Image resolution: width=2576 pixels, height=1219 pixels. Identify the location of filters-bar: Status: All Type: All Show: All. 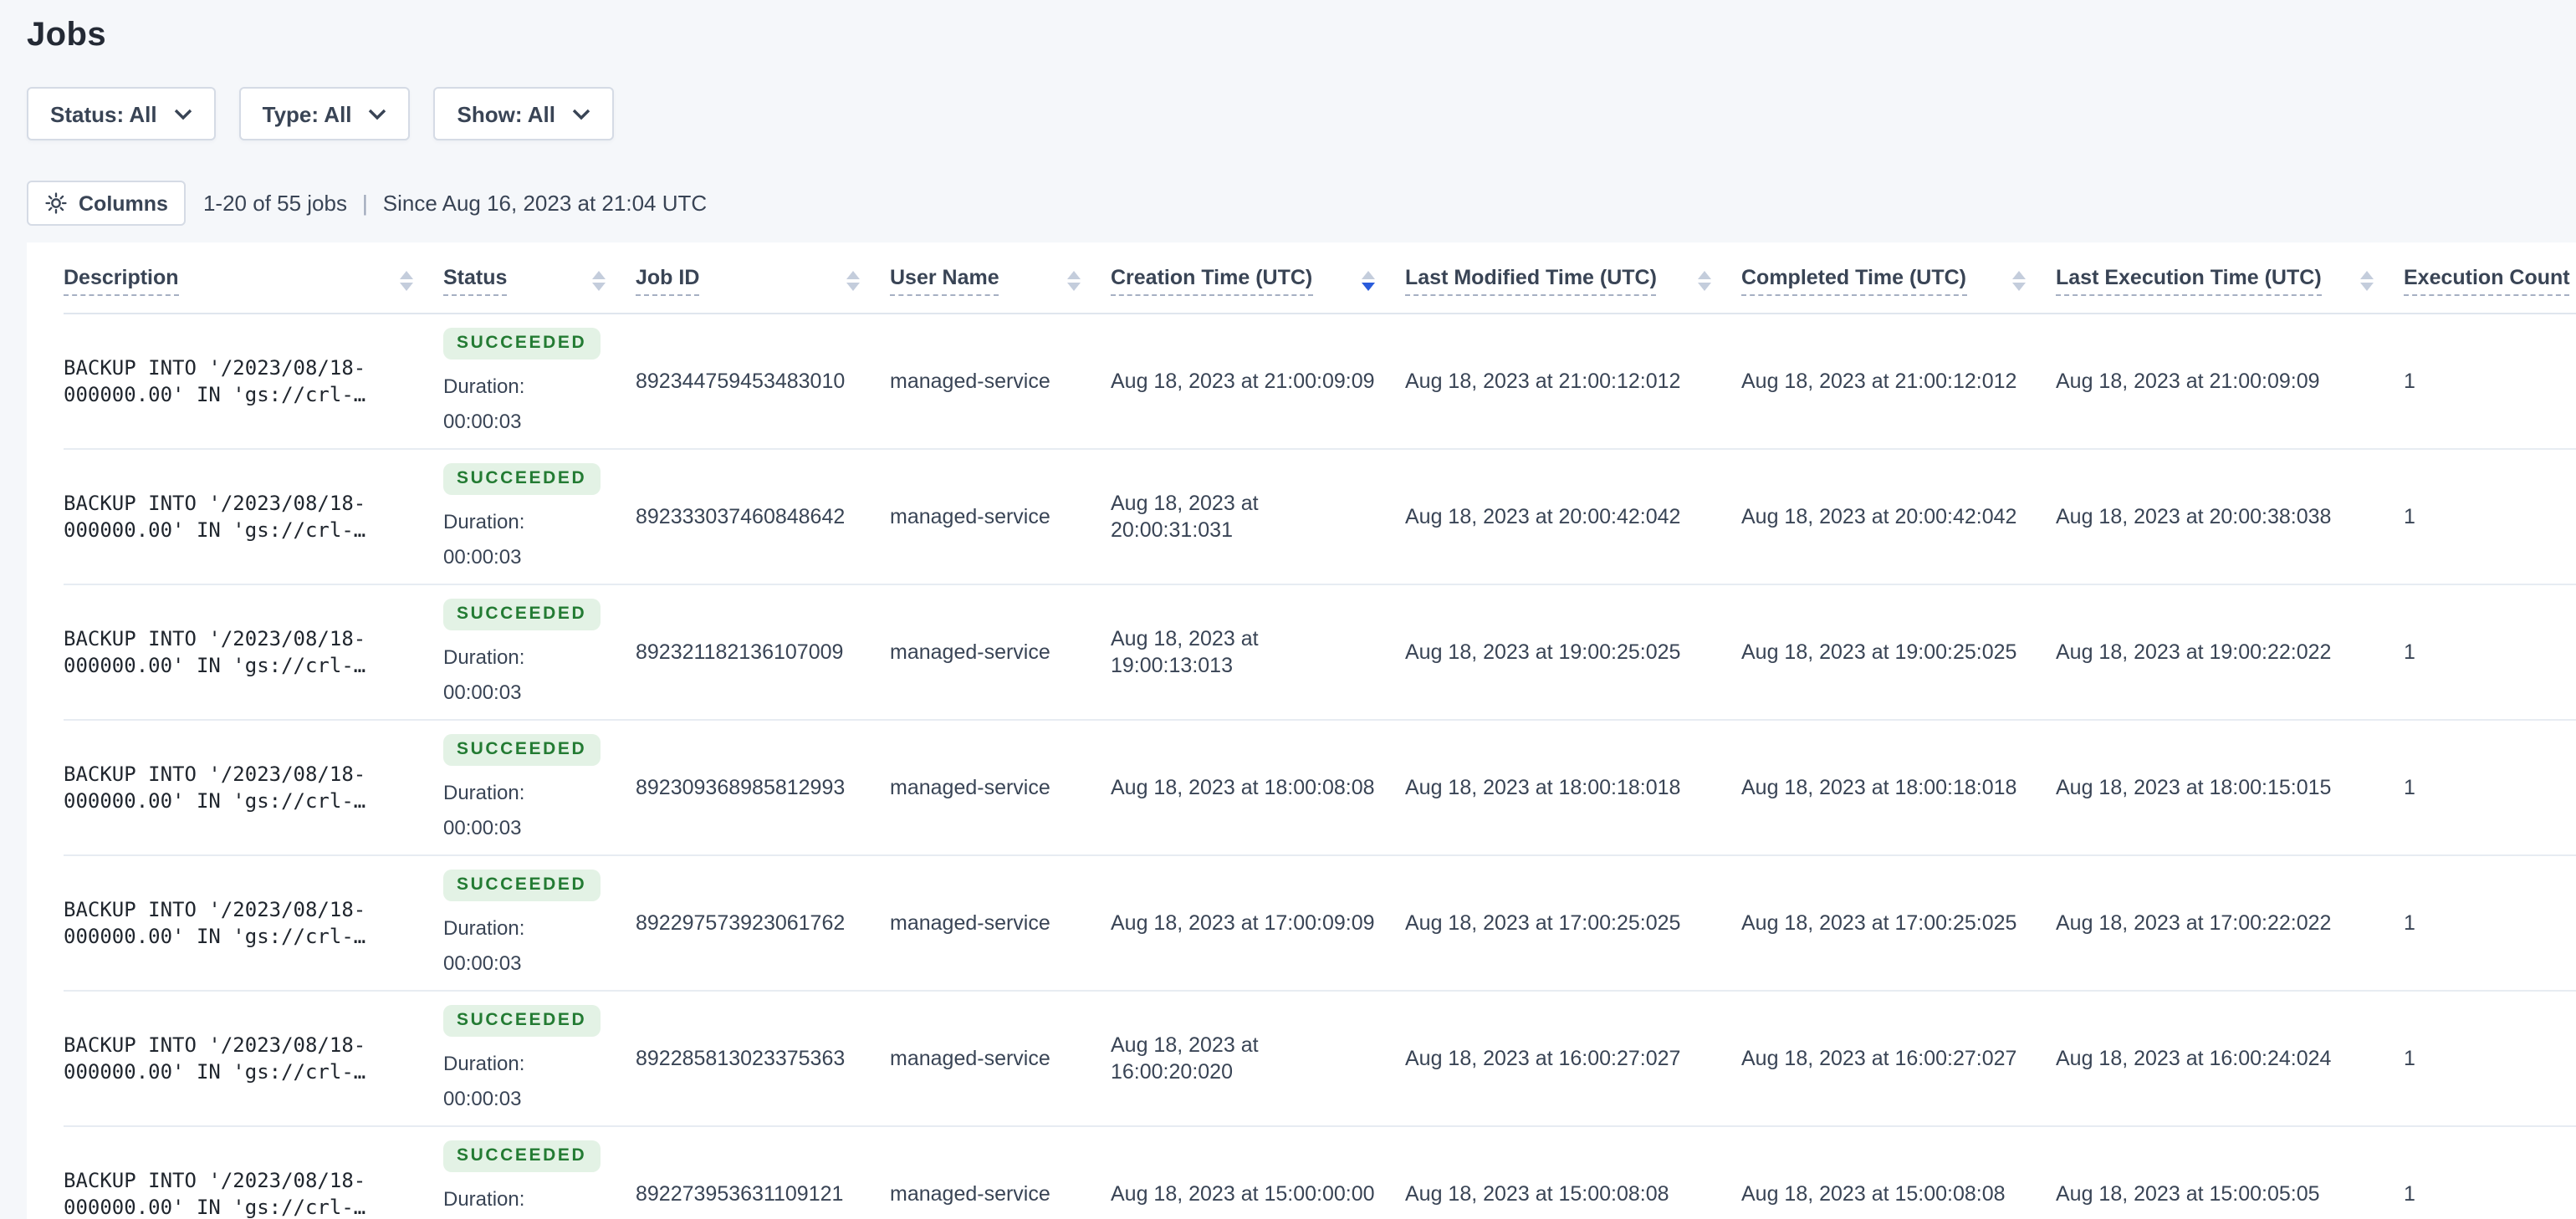
(1301, 113).